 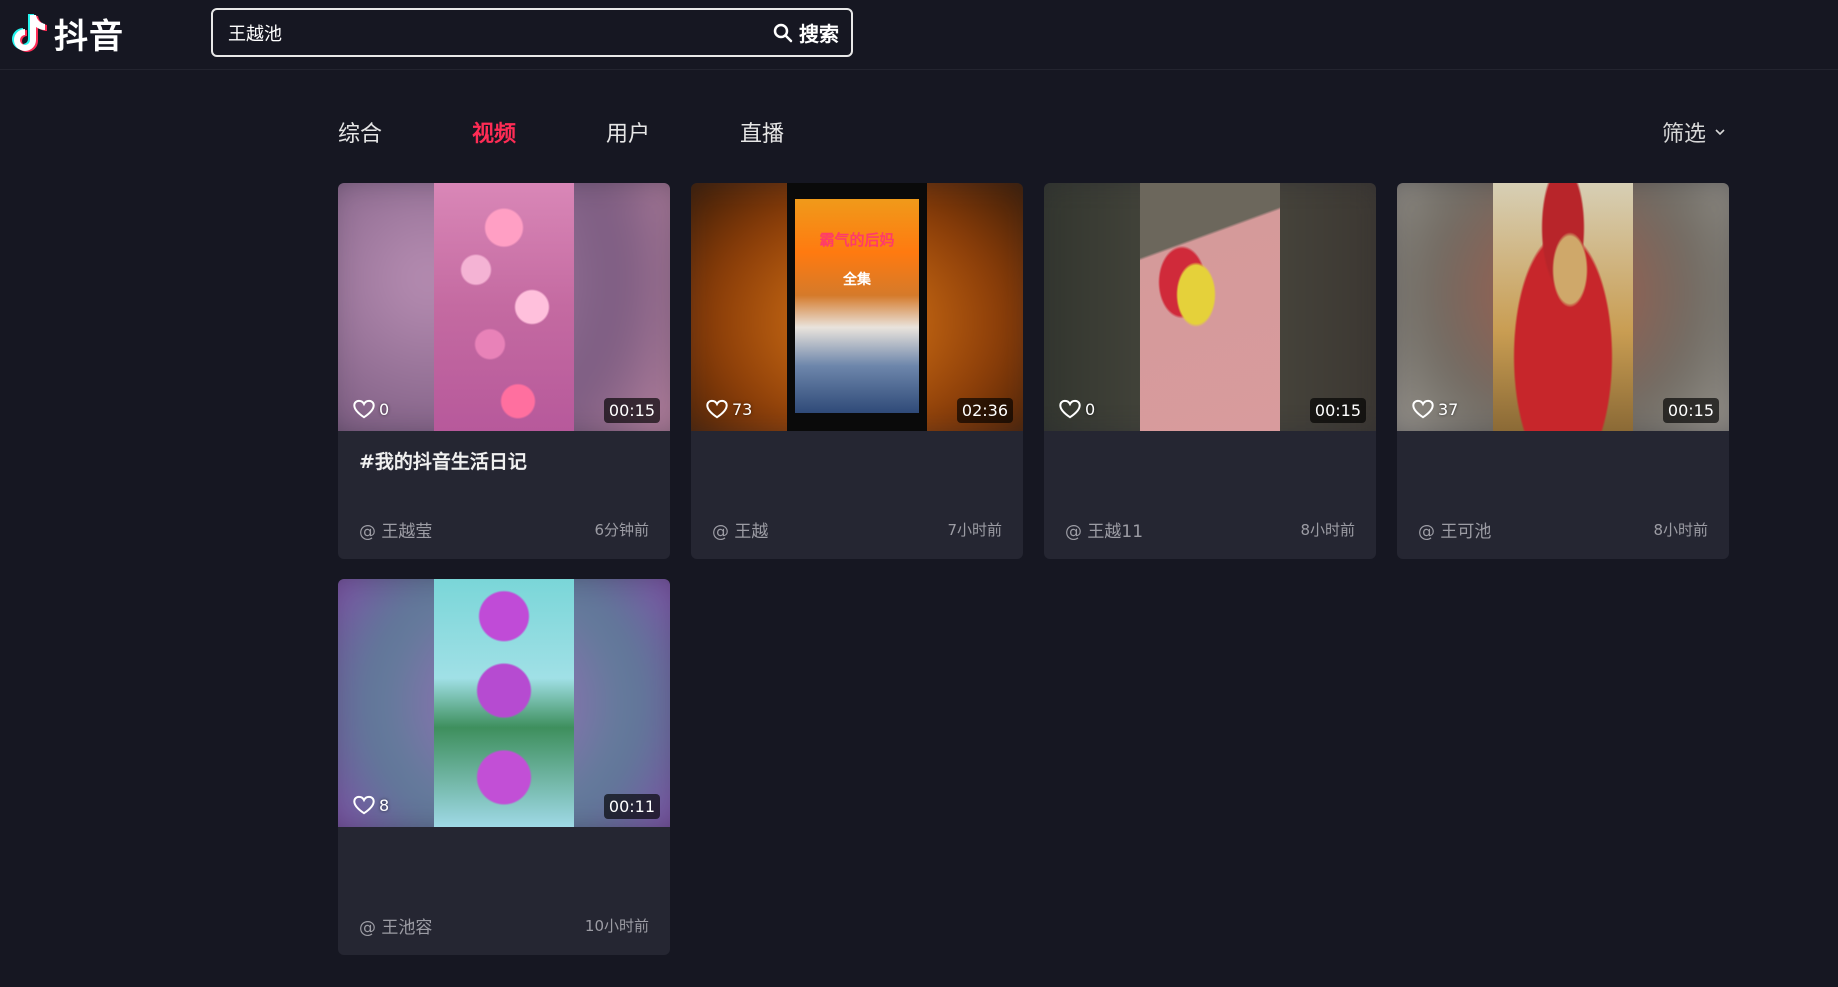 I want to click on video-author: @ 王池容, so click(x=395, y=925).